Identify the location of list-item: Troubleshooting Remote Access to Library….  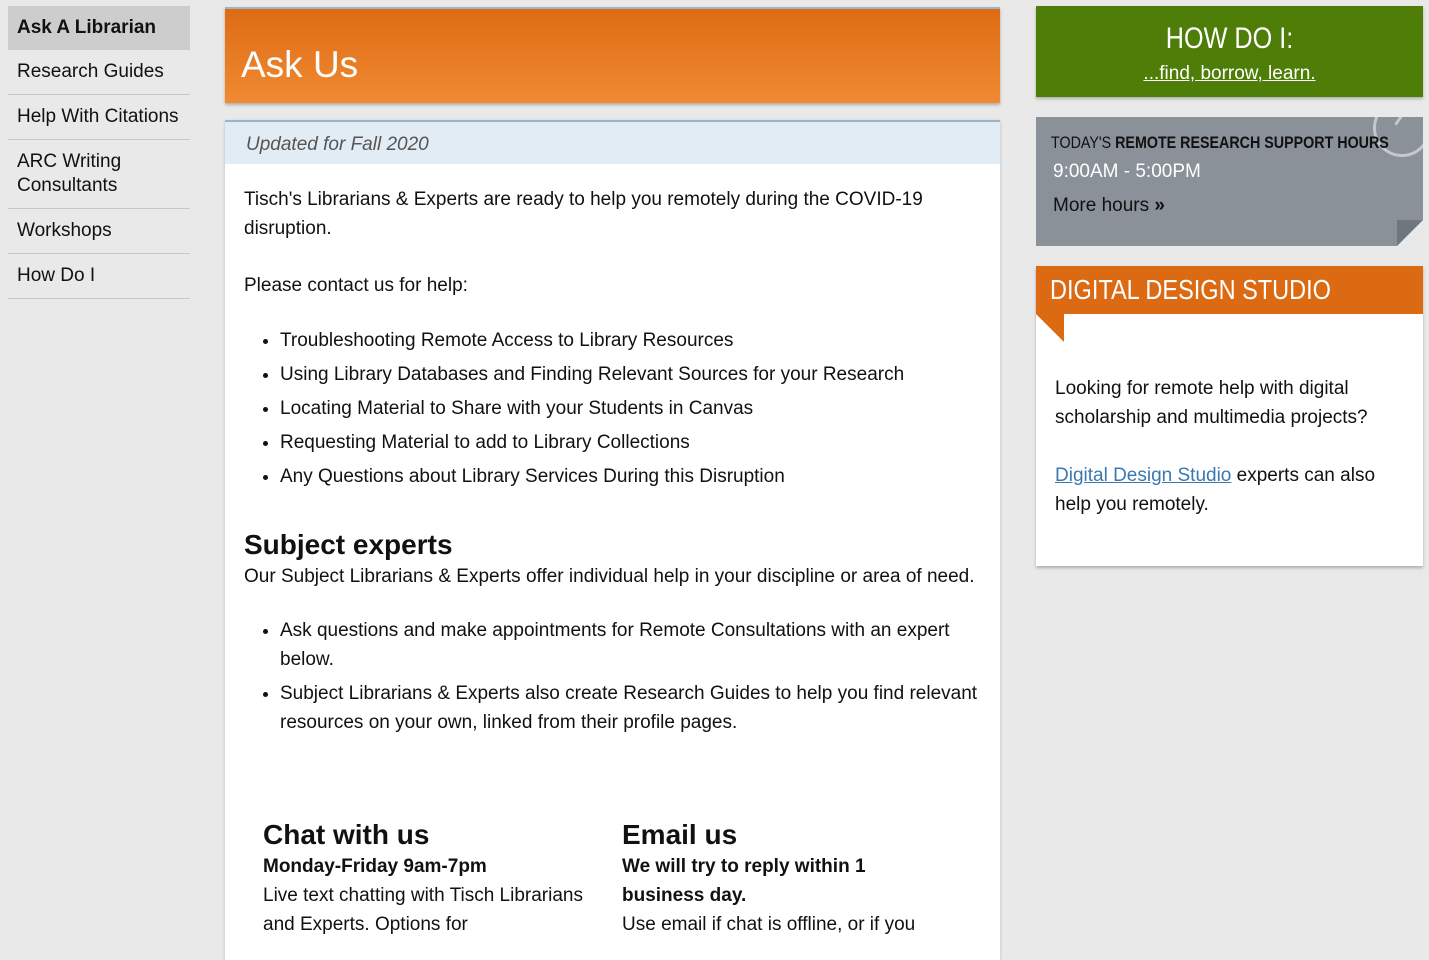
(630, 341).